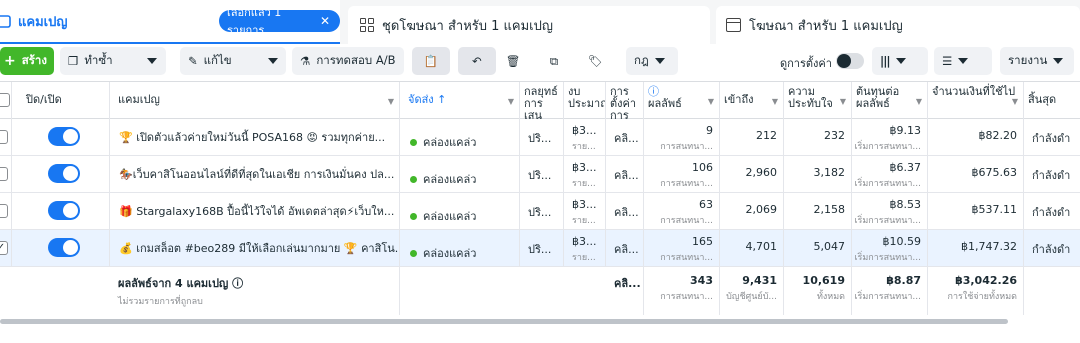 The width and height of the screenshot is (1080, 343). What do you see at coordinates (976, 100) in the screenshot?
I see `header-spent: จำนวนเงินที่ใช้ไป ▼` at bounding box center [976, 100].